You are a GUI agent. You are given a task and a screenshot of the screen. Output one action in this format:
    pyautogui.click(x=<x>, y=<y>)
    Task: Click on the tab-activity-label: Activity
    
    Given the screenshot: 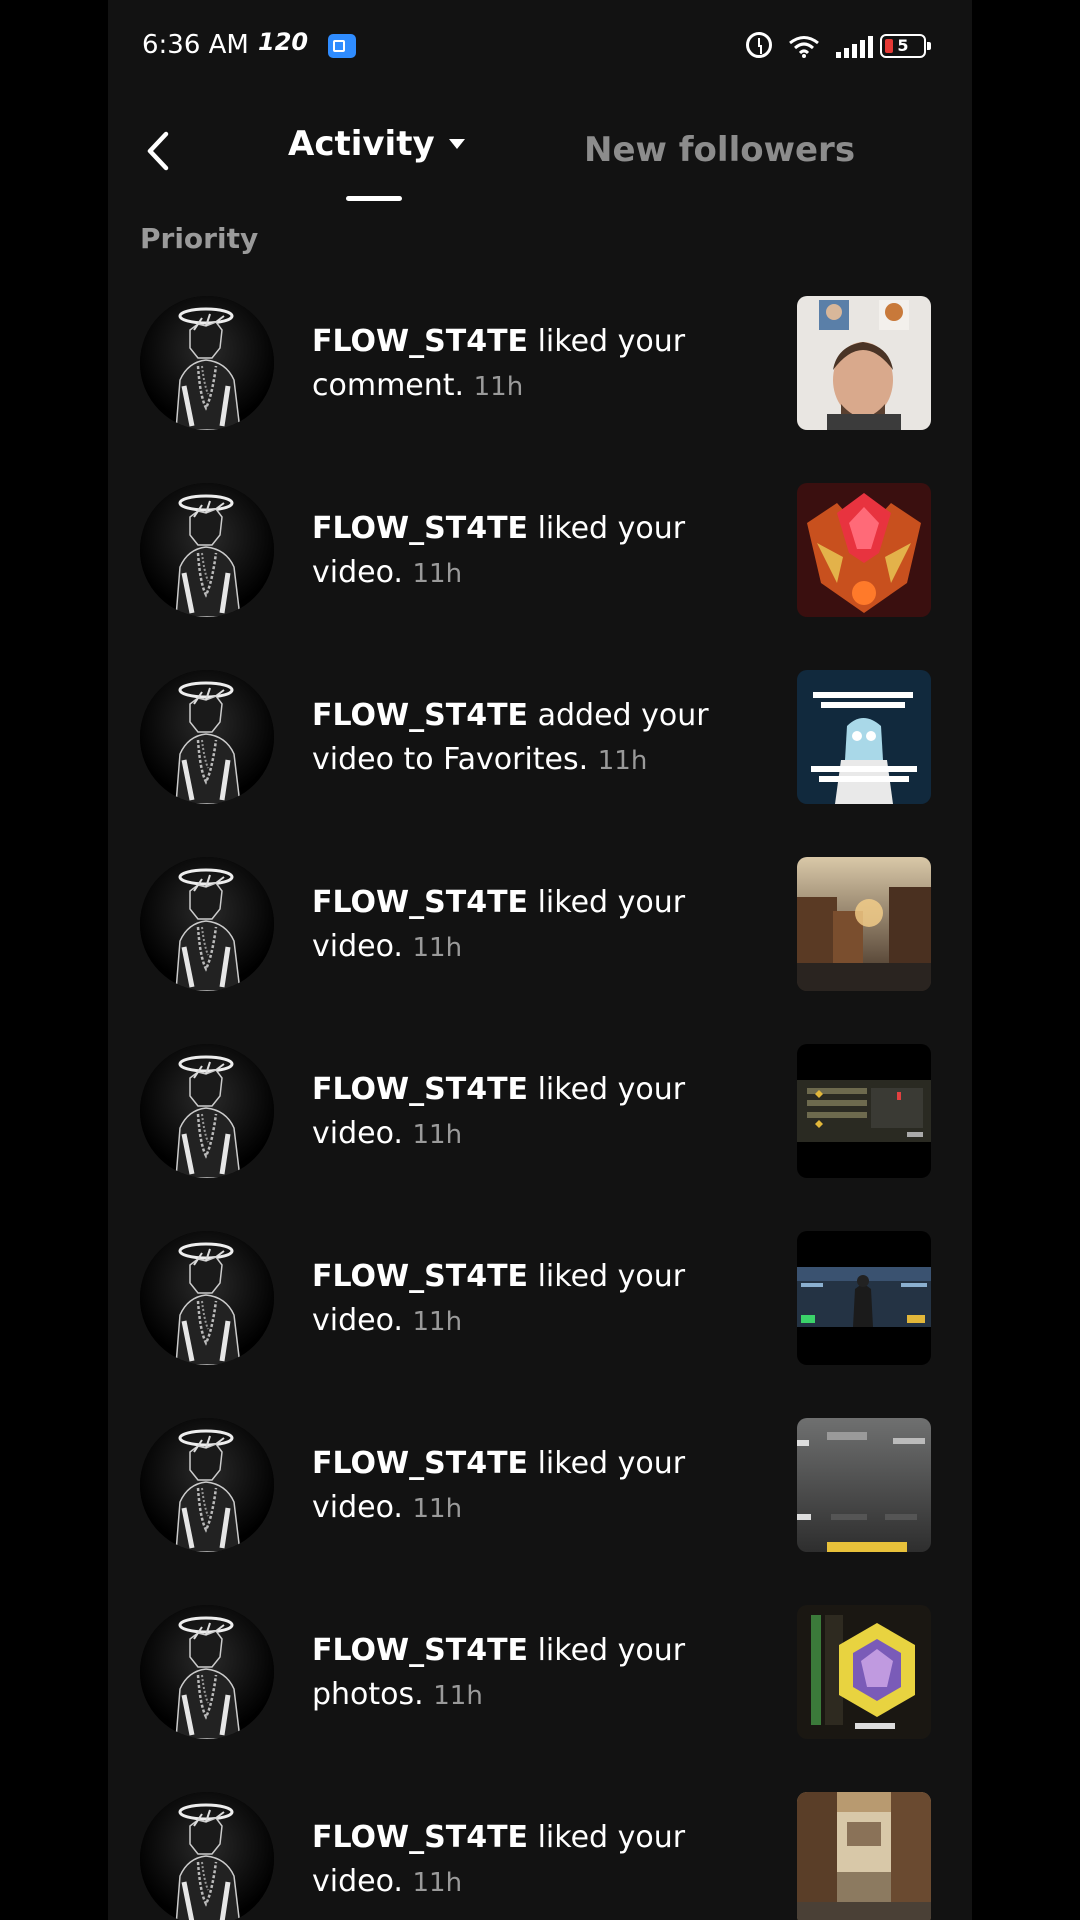 What is the action you would take?
    pyautogui.click(x=361, y=144)
    